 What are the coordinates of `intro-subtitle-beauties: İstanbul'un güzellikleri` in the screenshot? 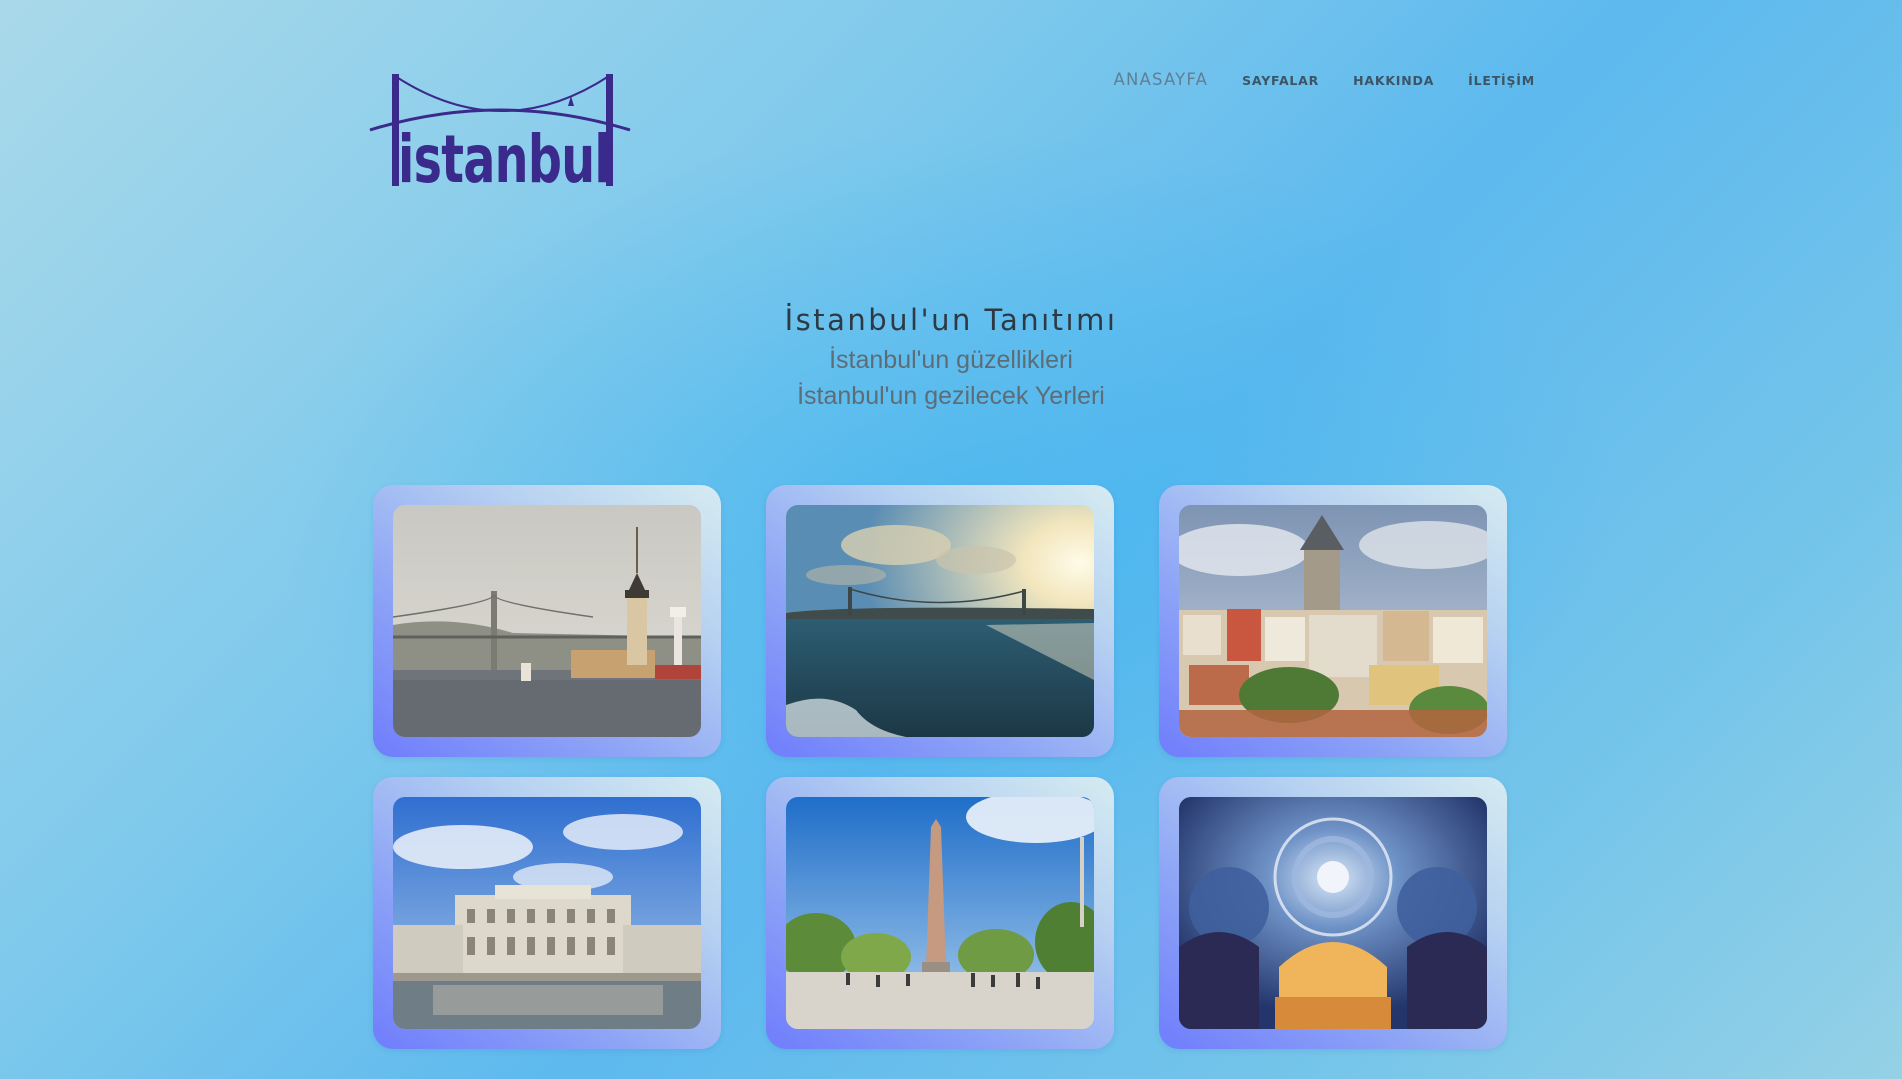 It's located at (951, 360).